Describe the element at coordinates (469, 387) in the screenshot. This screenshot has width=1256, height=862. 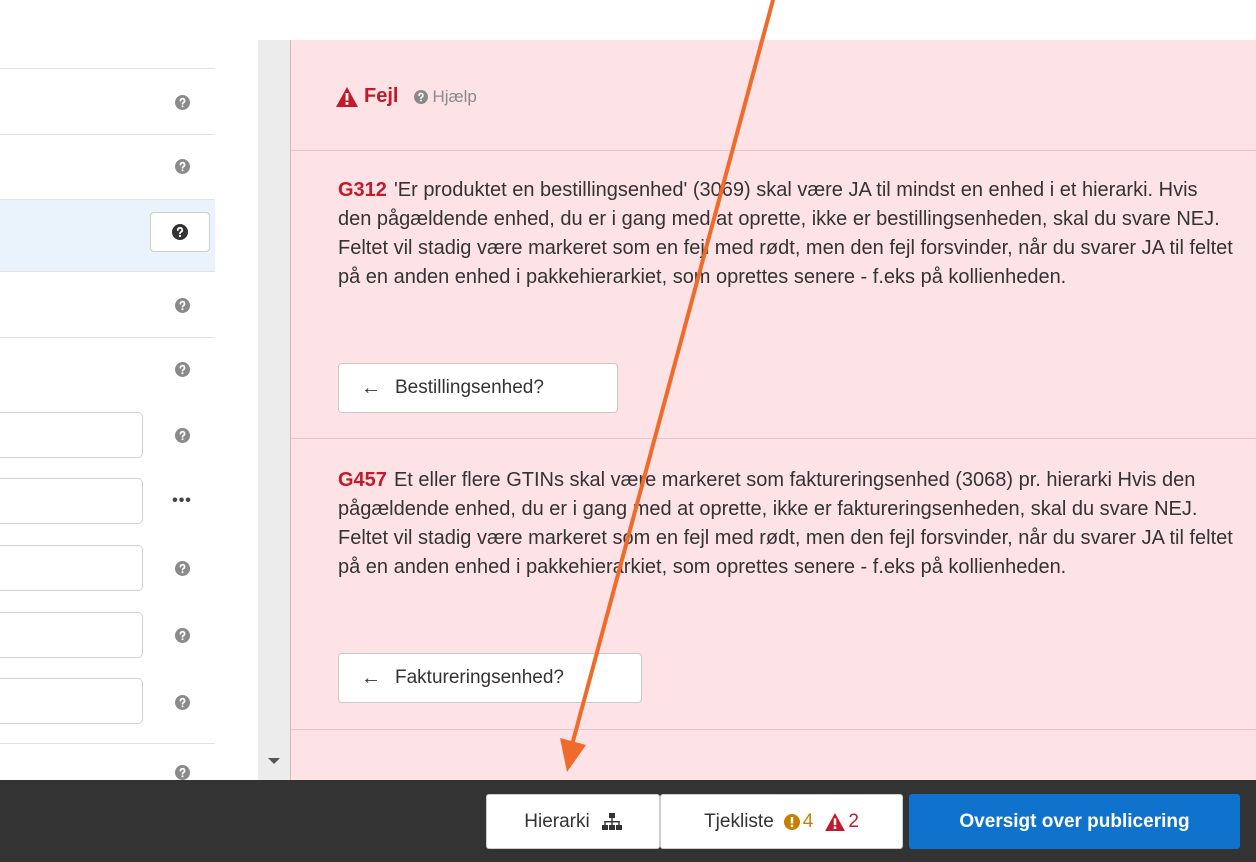
I see `goto-field-label: Bestillingsenhed?` at that location.